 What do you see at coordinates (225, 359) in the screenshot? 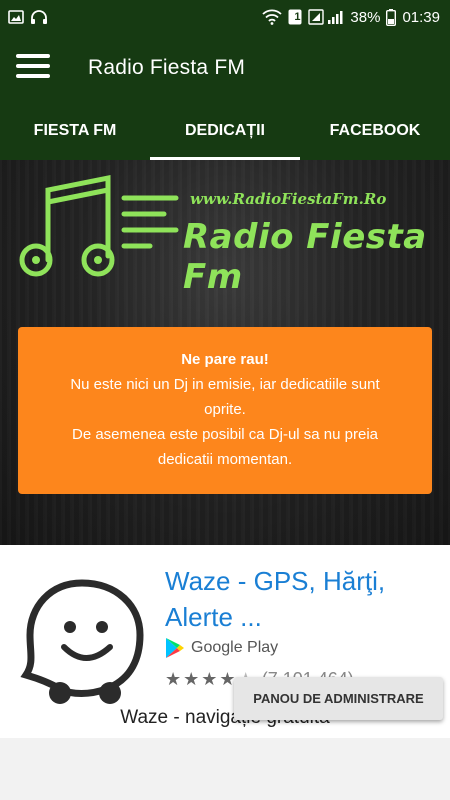
I see `notice-title: Ne pare rau!` at bounding box center [225, 359].